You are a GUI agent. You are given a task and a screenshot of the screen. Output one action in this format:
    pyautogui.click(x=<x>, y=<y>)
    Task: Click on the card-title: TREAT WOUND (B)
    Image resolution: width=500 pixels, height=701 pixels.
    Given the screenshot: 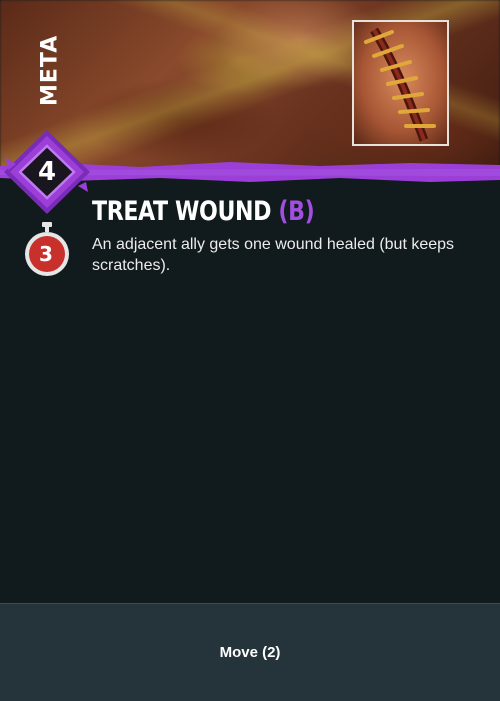 What is the action you would take?
    pyautogui.click(x=203, y=214)
    